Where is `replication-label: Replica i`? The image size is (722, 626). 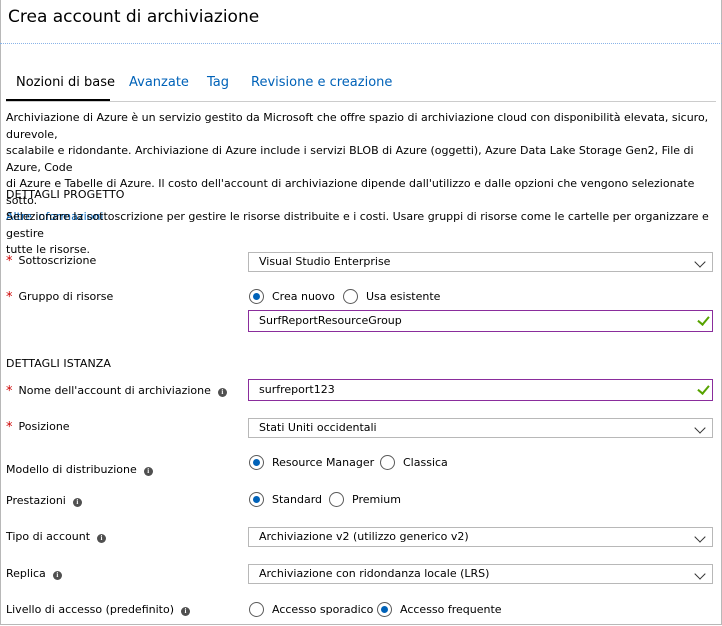
replication-label: Replica i is located at coordinates (34, 573).